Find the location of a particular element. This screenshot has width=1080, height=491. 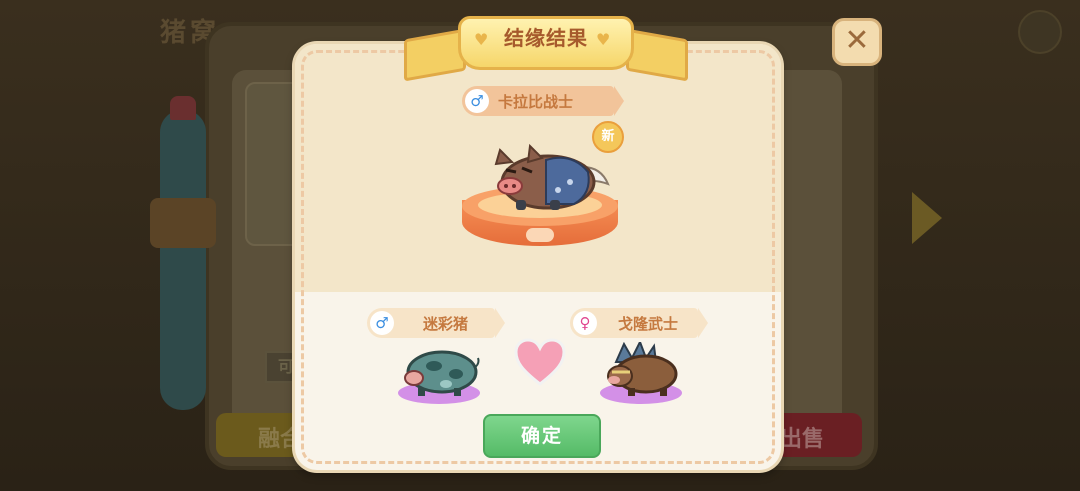

close-button: ✕ is located at coordinates (857, 42).